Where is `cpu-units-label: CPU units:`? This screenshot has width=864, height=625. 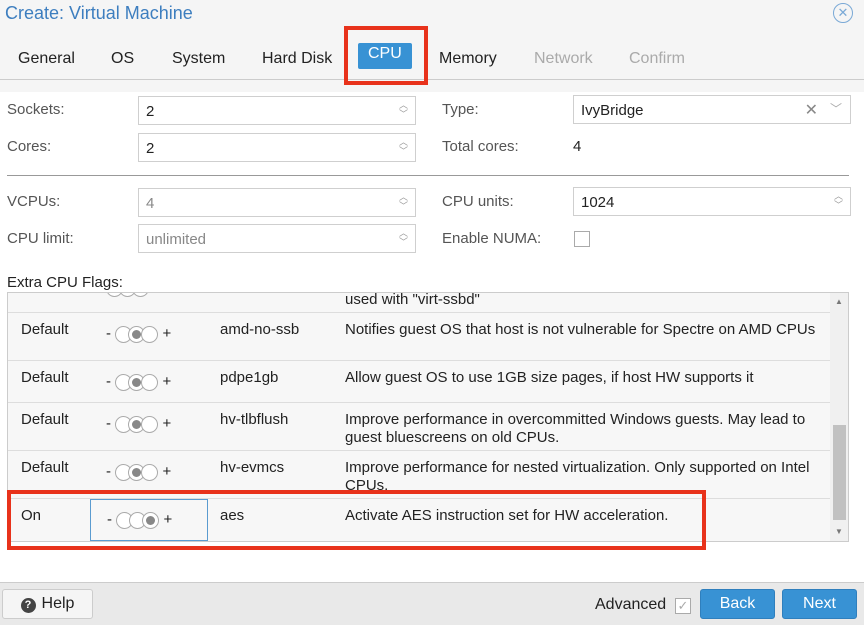 cpu-units-label: CPU units: is located at coordinates (478, 201).